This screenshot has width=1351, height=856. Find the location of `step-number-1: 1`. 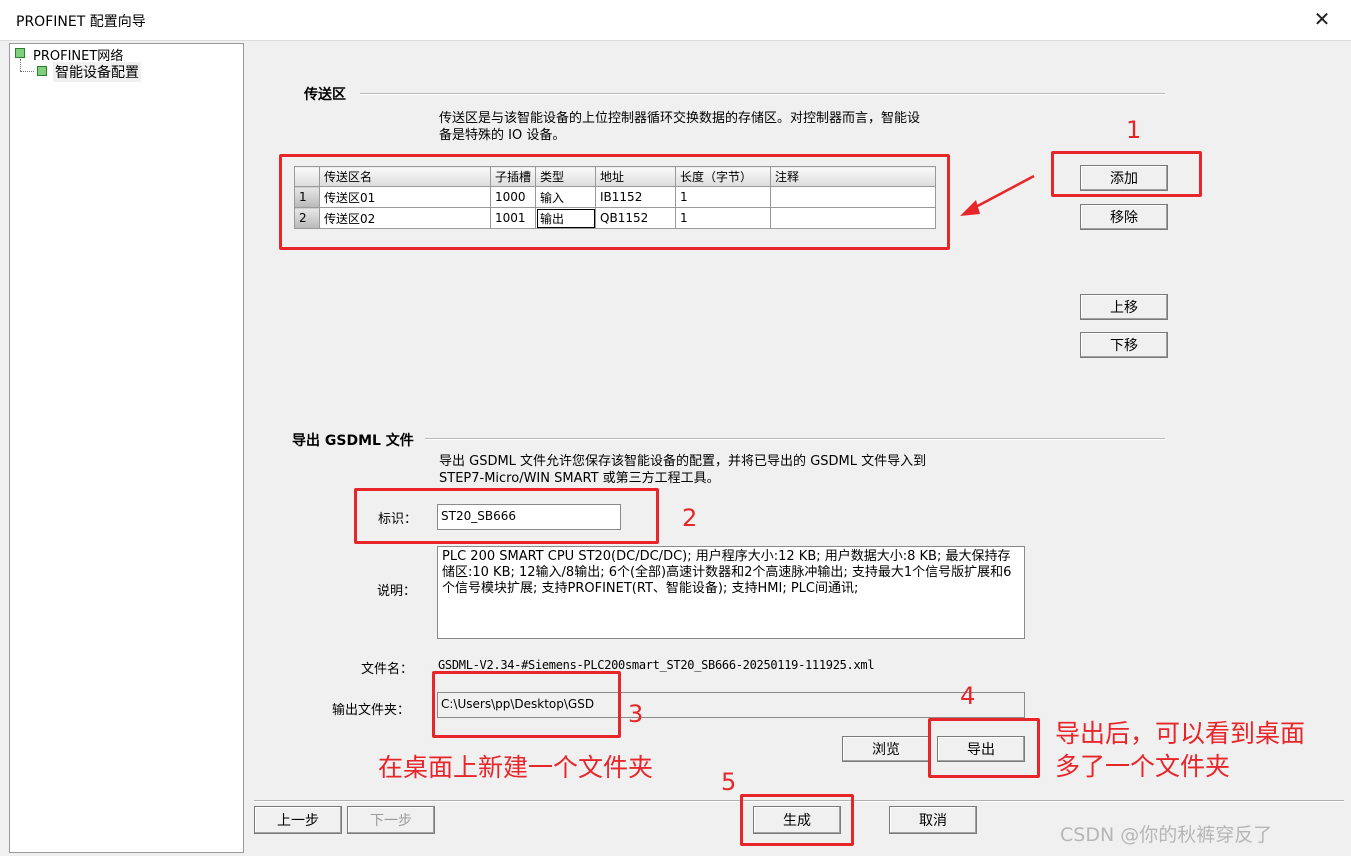

step-number-1: 1 is located at coordinates (1134, 130).